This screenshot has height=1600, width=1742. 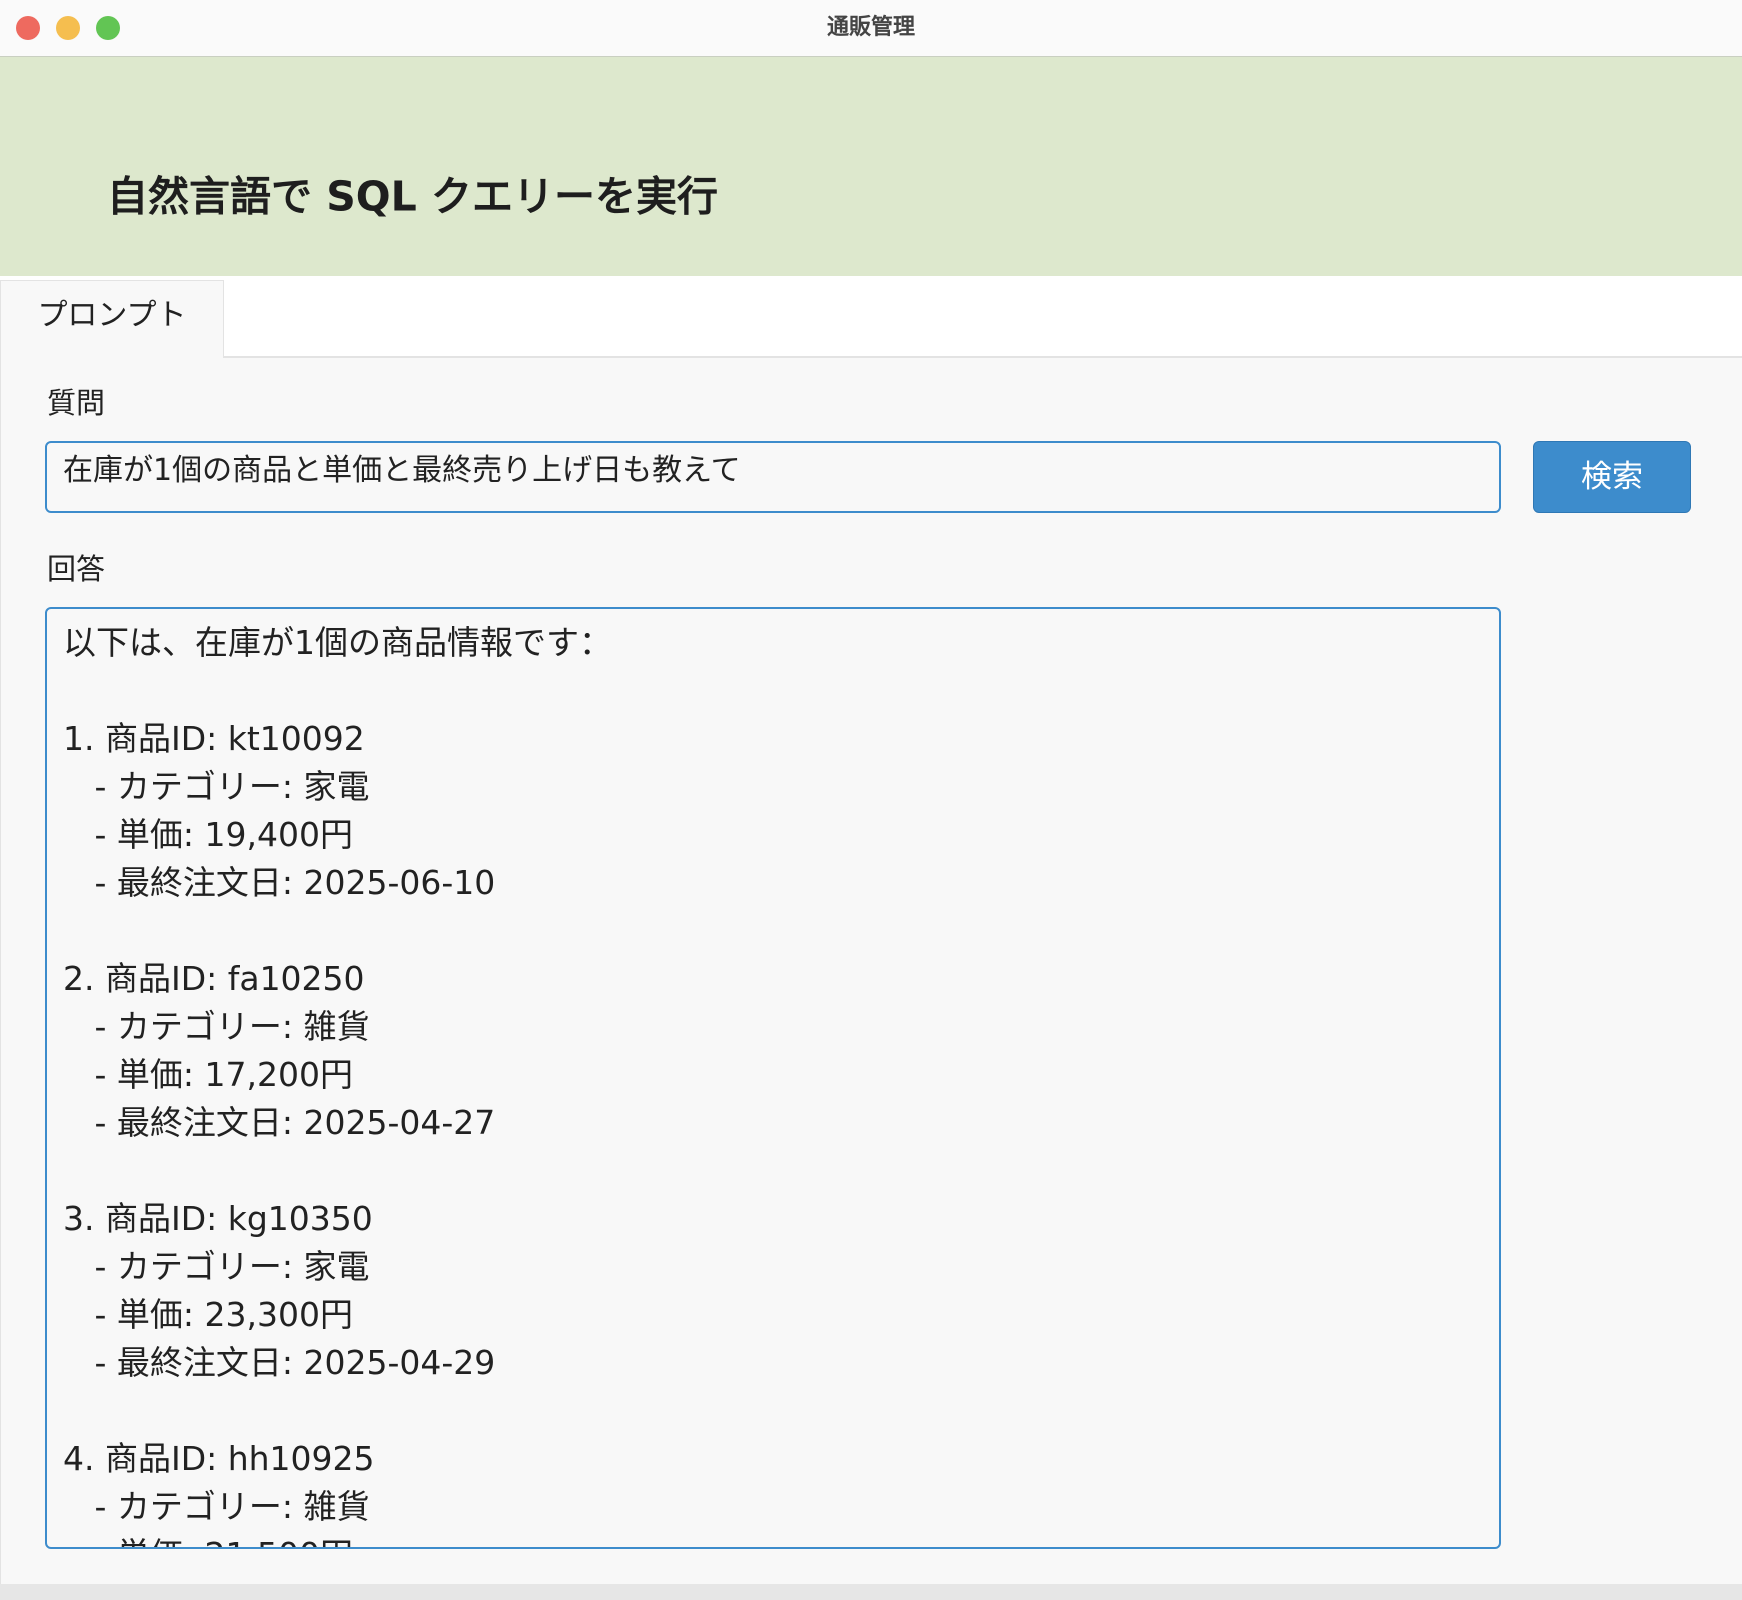 I want to click on answer-line: - 最終注文日: 2025-04-27, so click(x=279, y=1122).